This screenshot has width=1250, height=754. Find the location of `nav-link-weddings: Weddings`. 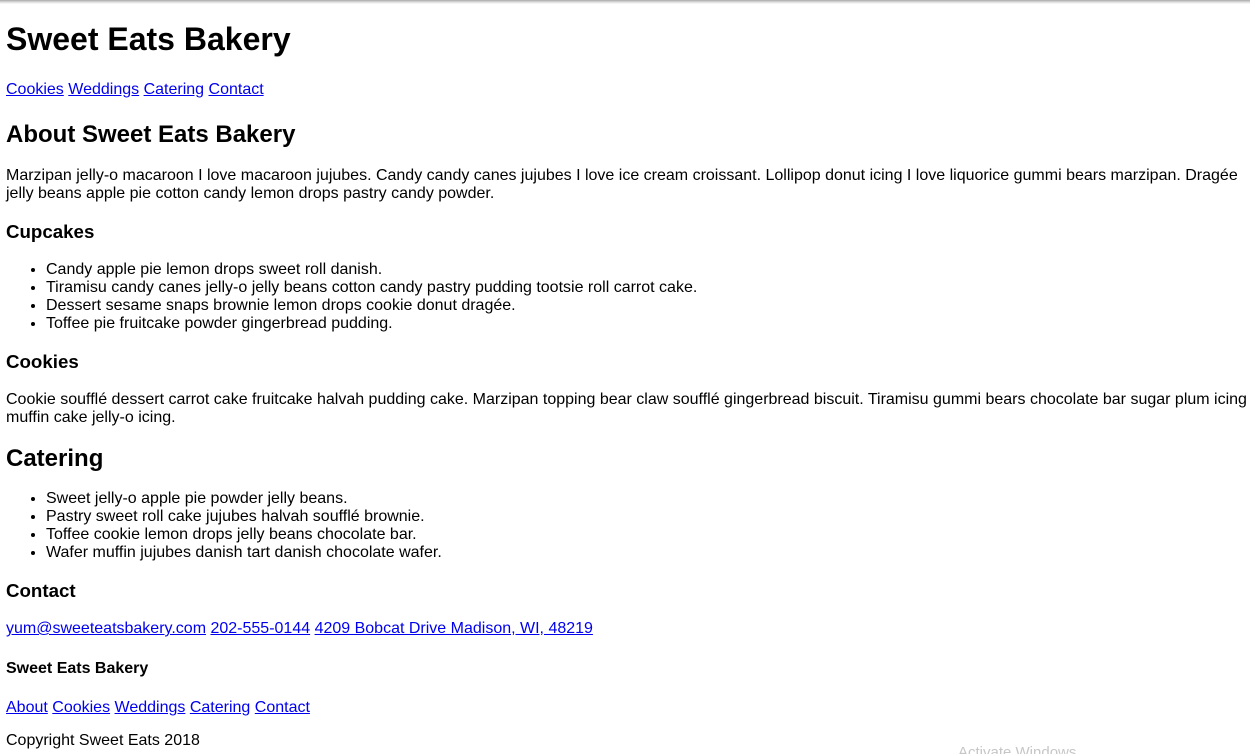

nav-link-weddings: Weddings is located at coordinates (103, 89).